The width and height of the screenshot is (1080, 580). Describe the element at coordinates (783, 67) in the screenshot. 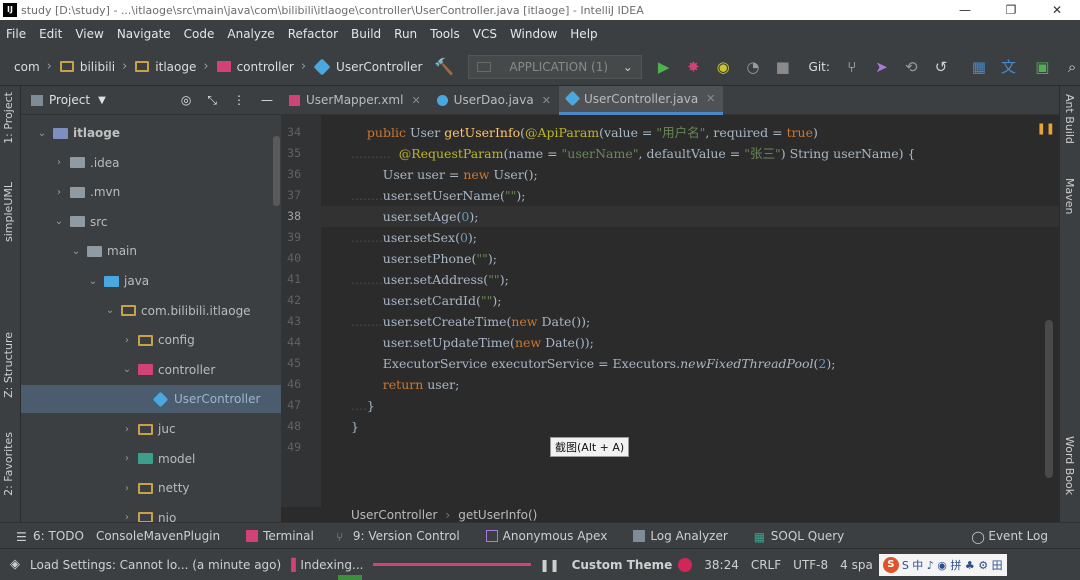

I see `stop-icon: ■` at that location.